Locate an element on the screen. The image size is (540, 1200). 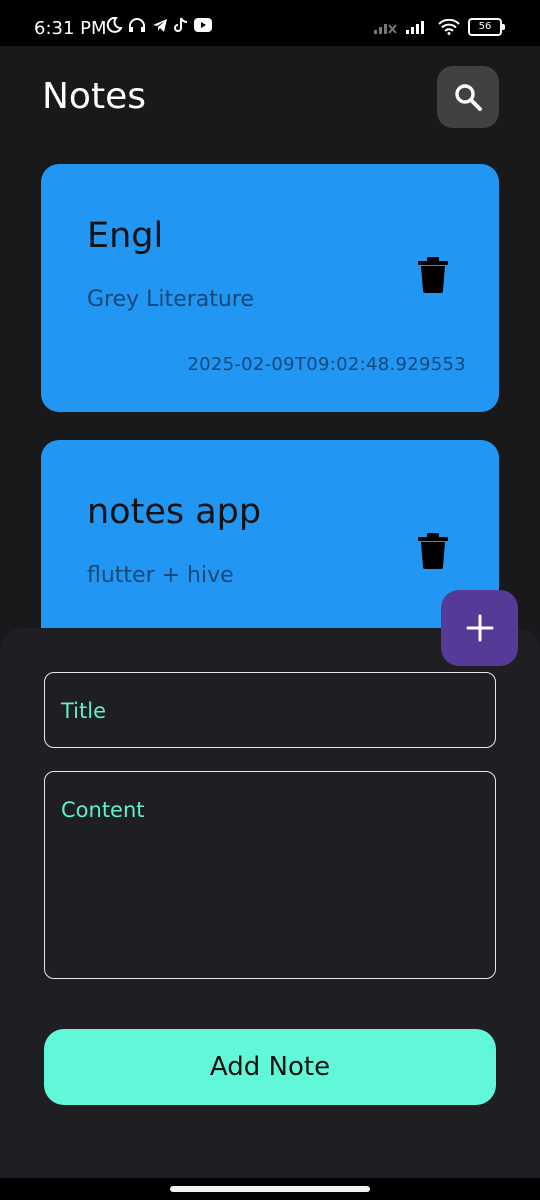
youtube-icon is located at coordinates (203, 25).